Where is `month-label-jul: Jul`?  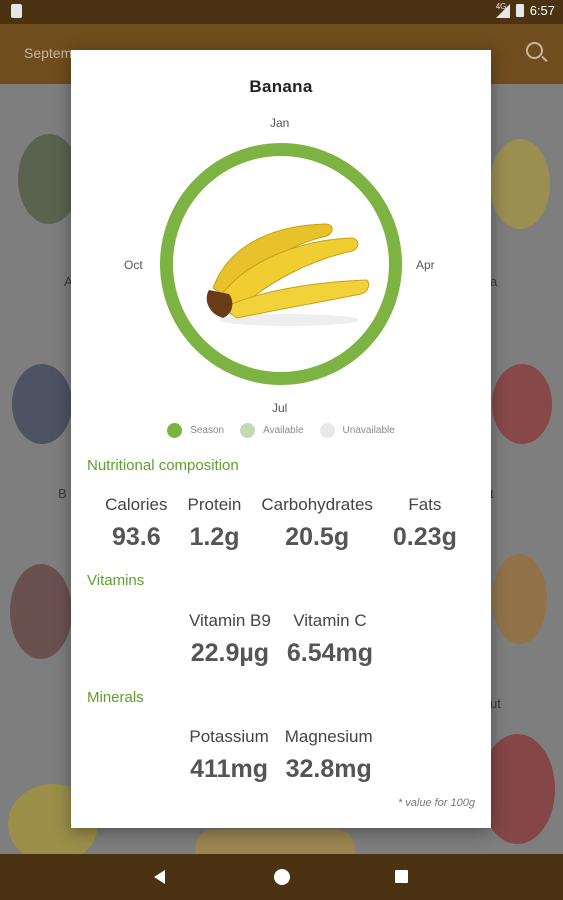 month-label-jul: Jul is located at coordinates (280, 408).